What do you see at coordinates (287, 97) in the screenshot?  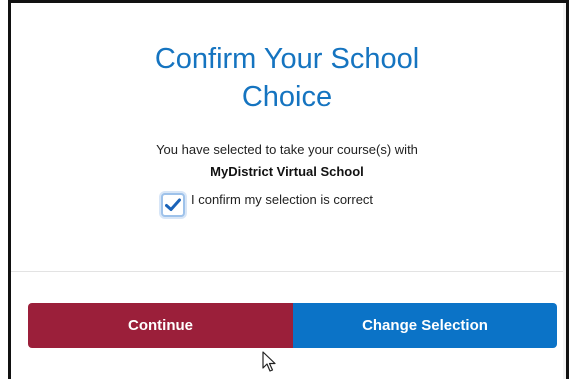 I see `dialog-title-line-2: Choice` at bounding box center [287, 97].